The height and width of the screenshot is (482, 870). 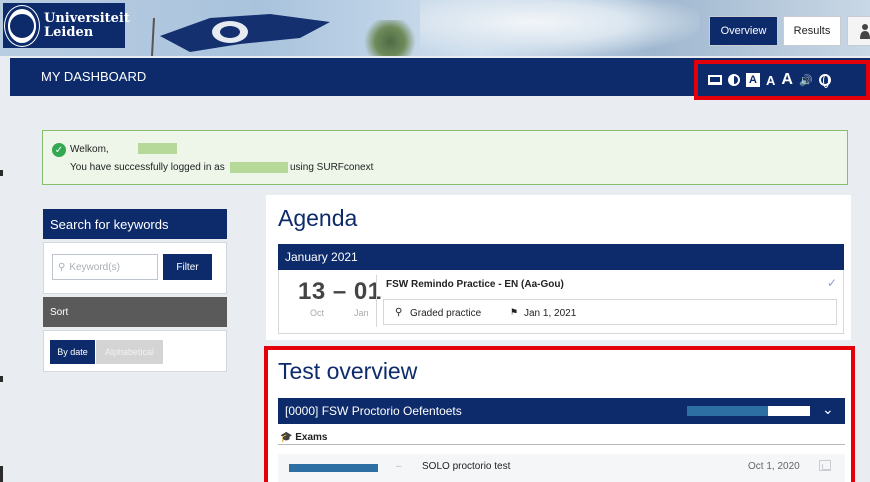 I want to click on laptop-icon, so click(x=715, y=80).